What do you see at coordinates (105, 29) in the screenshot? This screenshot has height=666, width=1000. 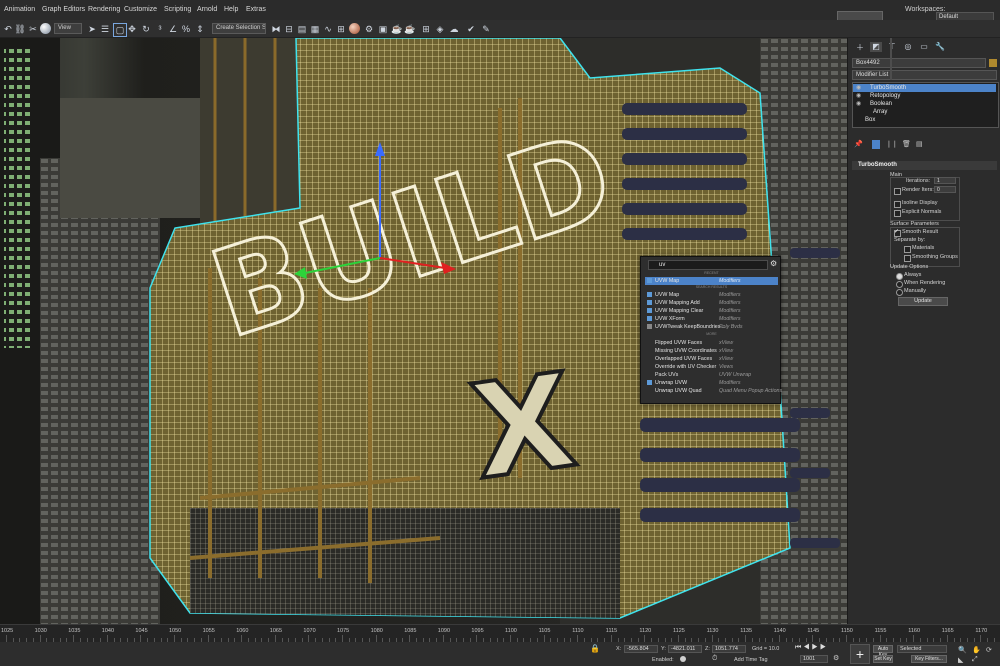 I see `select-by-name-icon: ☰` at bounding box center [105, 29].